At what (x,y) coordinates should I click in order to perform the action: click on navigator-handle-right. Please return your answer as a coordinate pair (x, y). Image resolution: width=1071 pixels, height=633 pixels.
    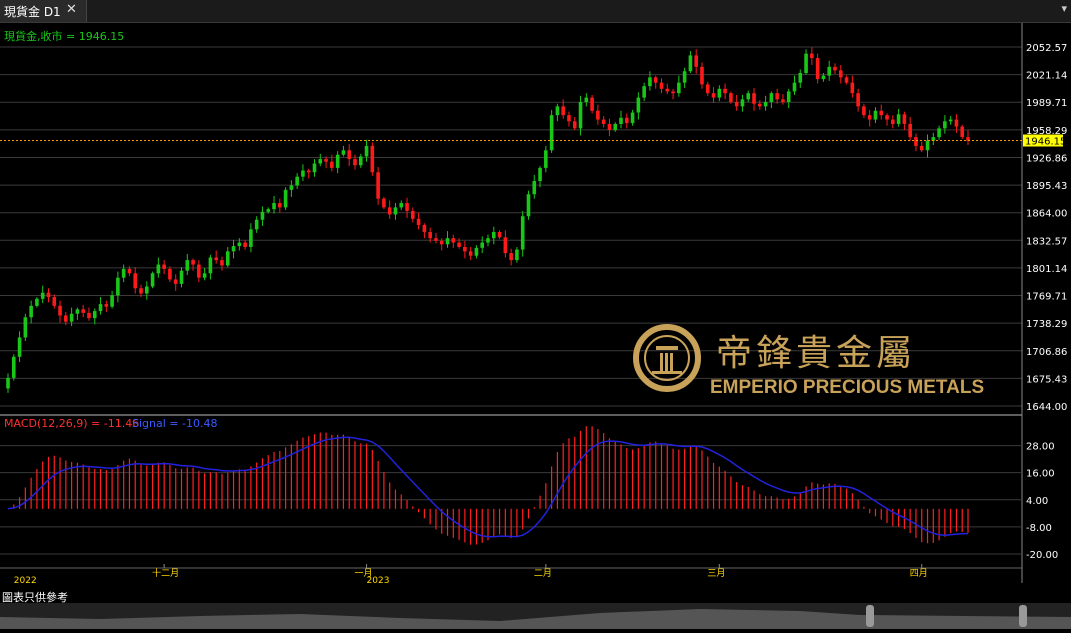
    Looking at the image, I should click on (1023, 616).